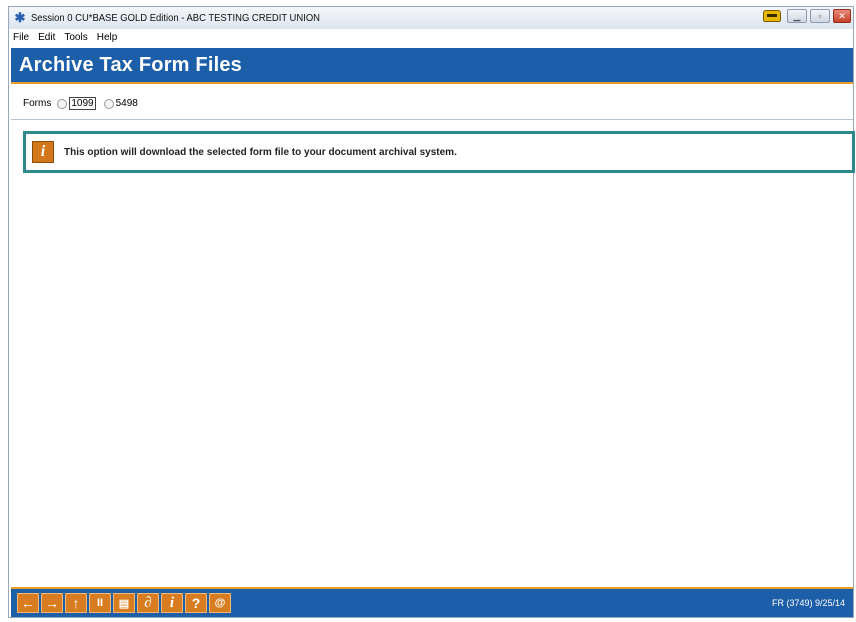 The width and height of the screenshot is (856, 622). I want to click on footer-toolbar: ← → ↑ II ▤ ∂ i ? @ FR (3749) 9/25/14, so click(432, 602).